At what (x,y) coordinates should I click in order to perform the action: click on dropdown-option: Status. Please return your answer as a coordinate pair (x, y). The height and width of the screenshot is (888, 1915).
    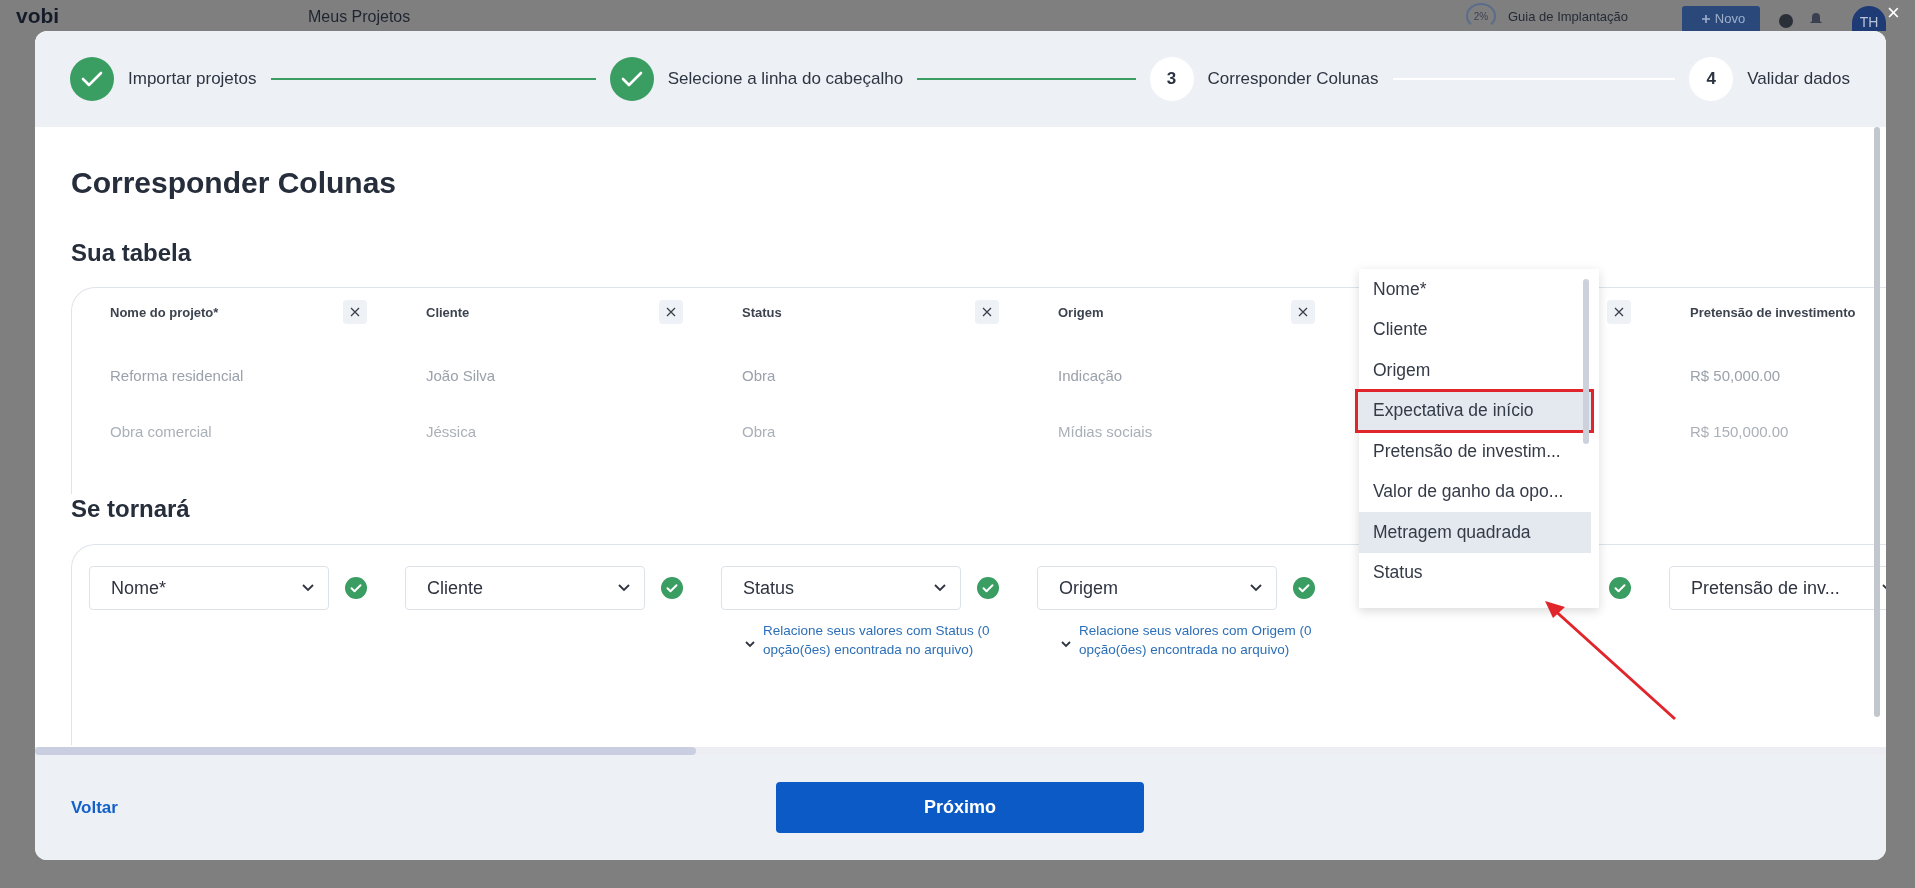
    Looking at the image, I should click on (1475, 572).